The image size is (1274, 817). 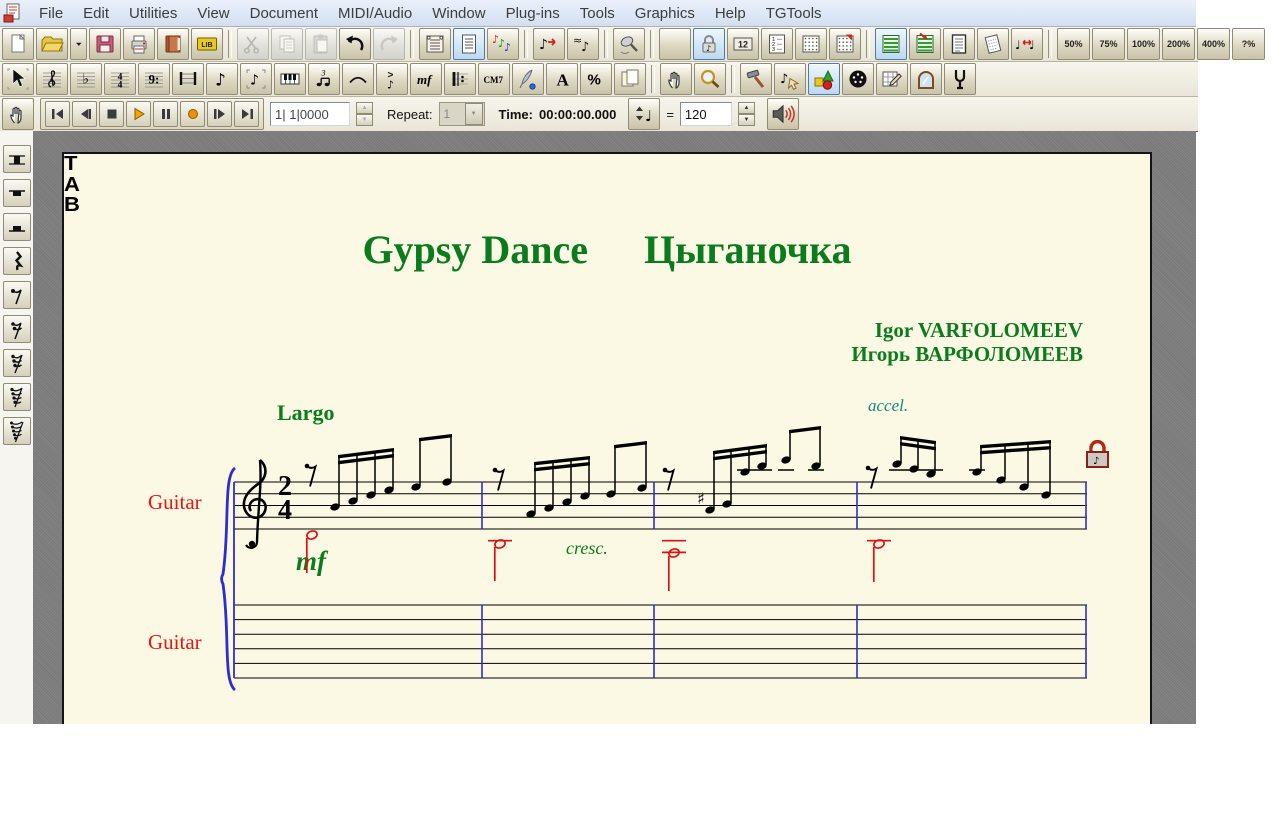 I want to click on page-view-button, so click(x=469, y=44).